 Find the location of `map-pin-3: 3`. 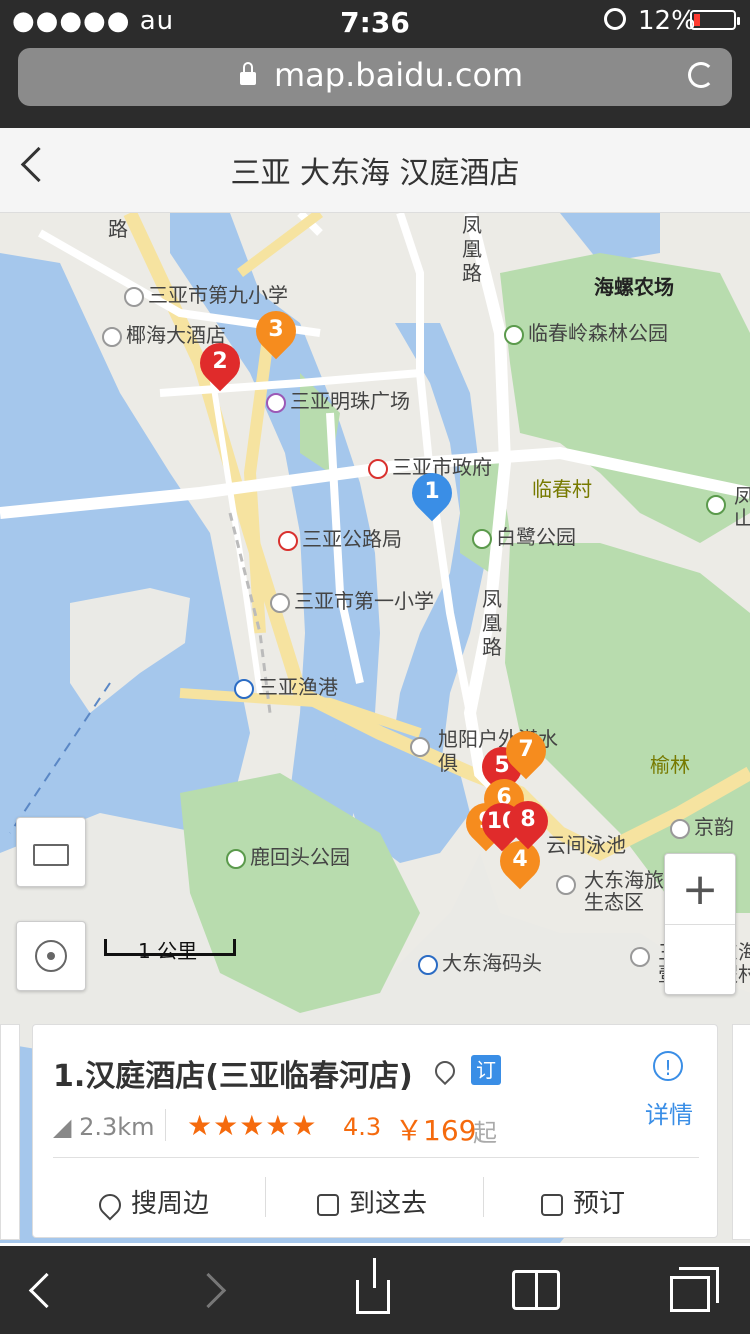

map-pin-3: 3 is located at coordinates (276, 331).